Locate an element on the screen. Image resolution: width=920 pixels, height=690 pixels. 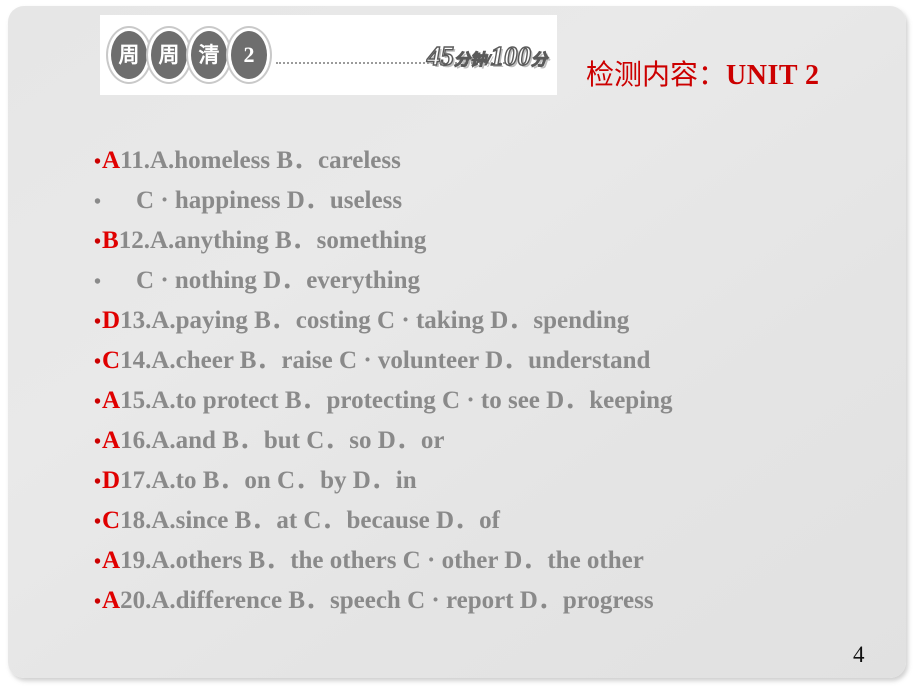
score-points-unit: 分 is located at coordinates (538, 60).